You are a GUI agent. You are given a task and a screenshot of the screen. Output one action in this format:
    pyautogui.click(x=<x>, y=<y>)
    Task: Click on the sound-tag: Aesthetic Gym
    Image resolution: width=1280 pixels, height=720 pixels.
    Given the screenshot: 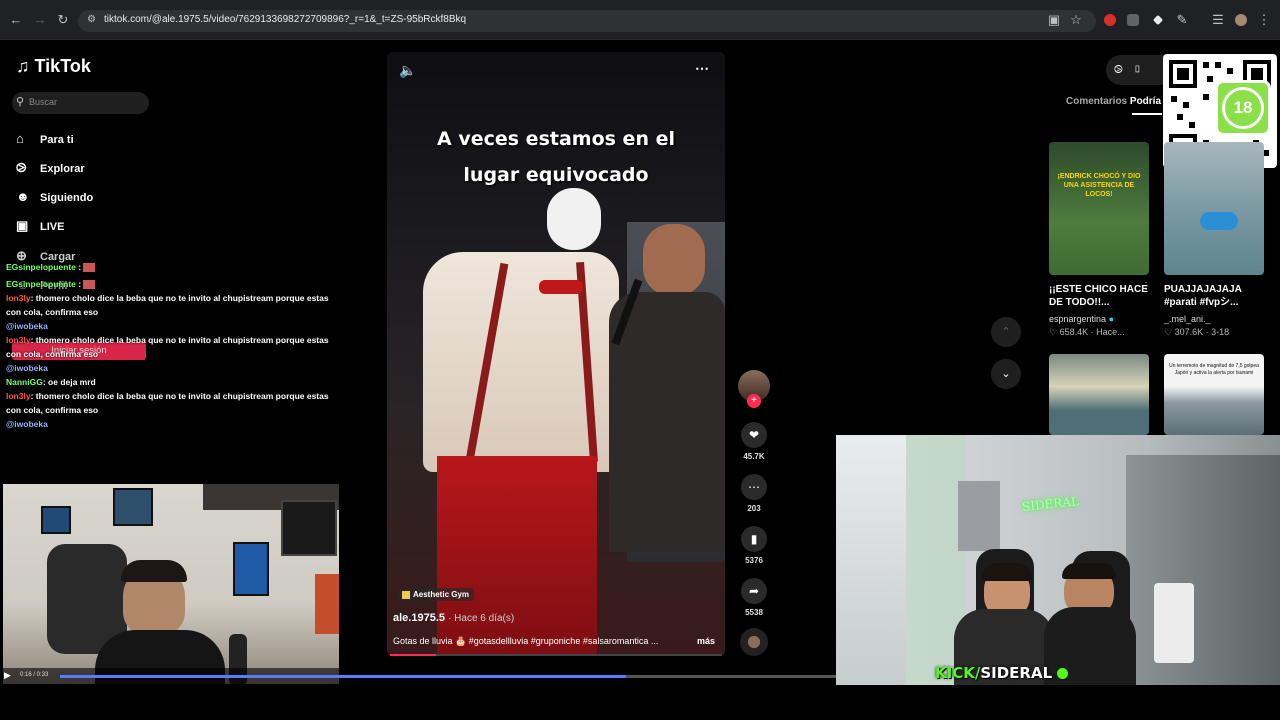 What is the action you would take?
    pyautogui.click(x=436, y=594)
    